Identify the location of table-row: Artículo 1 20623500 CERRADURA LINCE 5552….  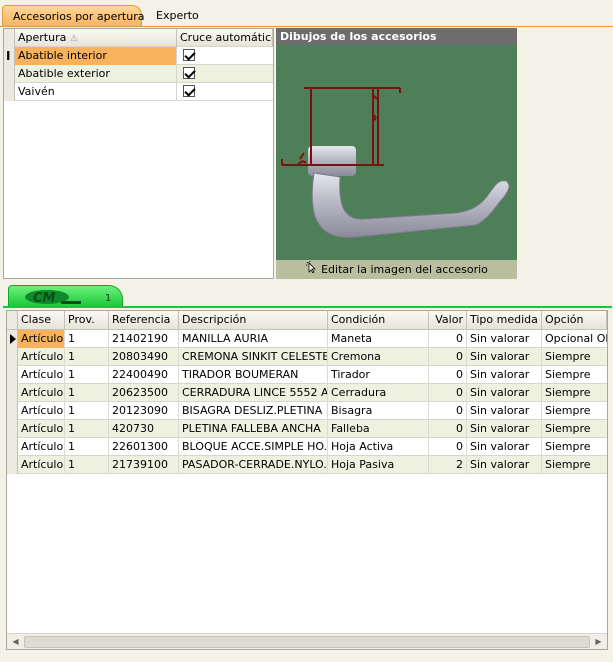
(307, 393).